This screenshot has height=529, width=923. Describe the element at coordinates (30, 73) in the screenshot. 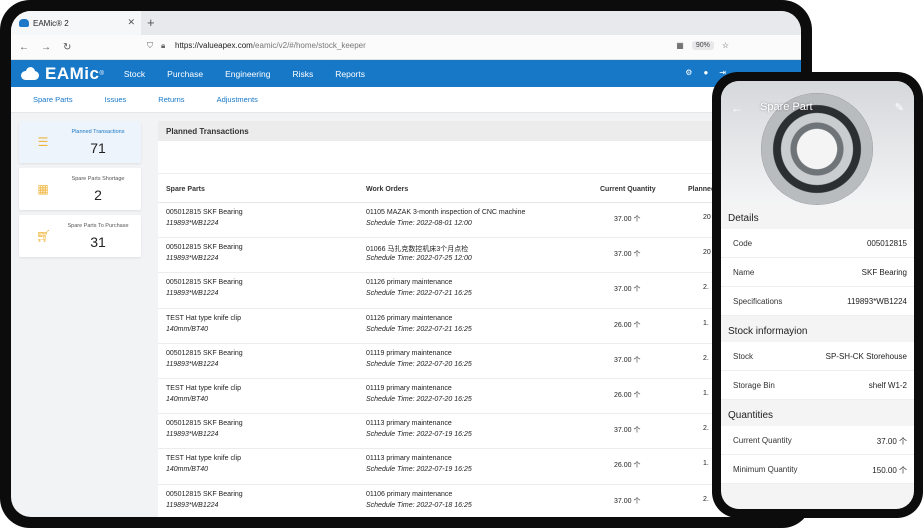

I see `cloud-logo-icon` at that location.